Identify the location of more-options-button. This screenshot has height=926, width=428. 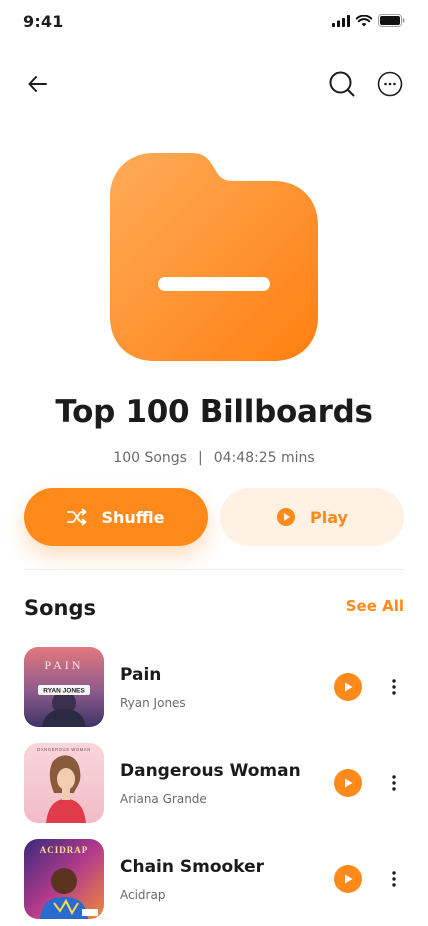
(390, 84).